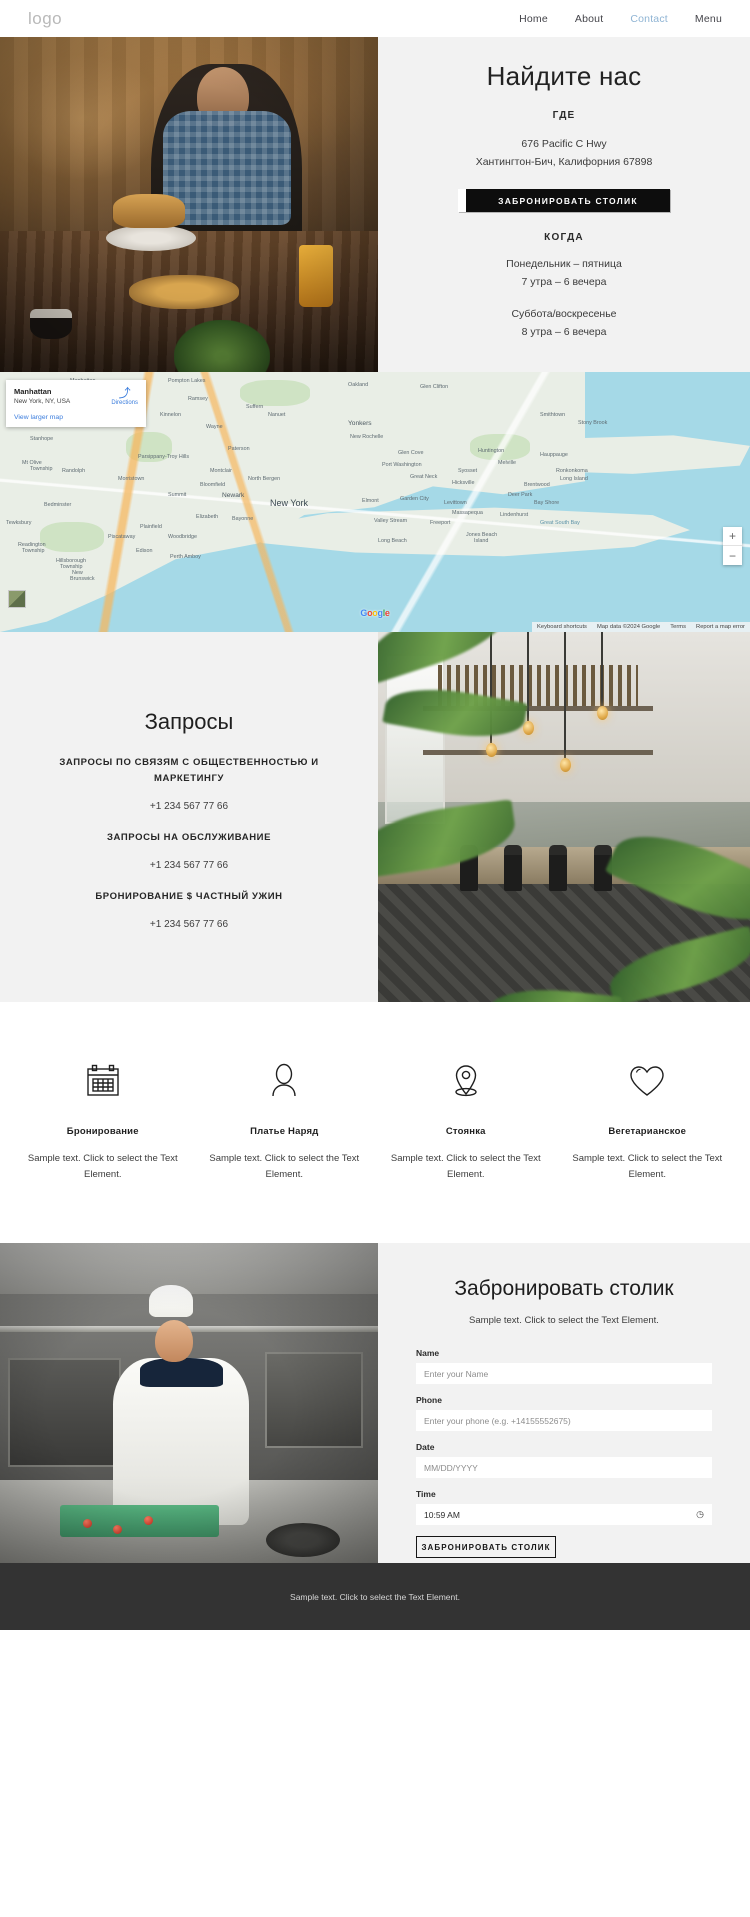  What do you see at coordinates (74, 471) in the screenshot?
I see `map-place-label: Randolph` at bounding box center [74, 471].